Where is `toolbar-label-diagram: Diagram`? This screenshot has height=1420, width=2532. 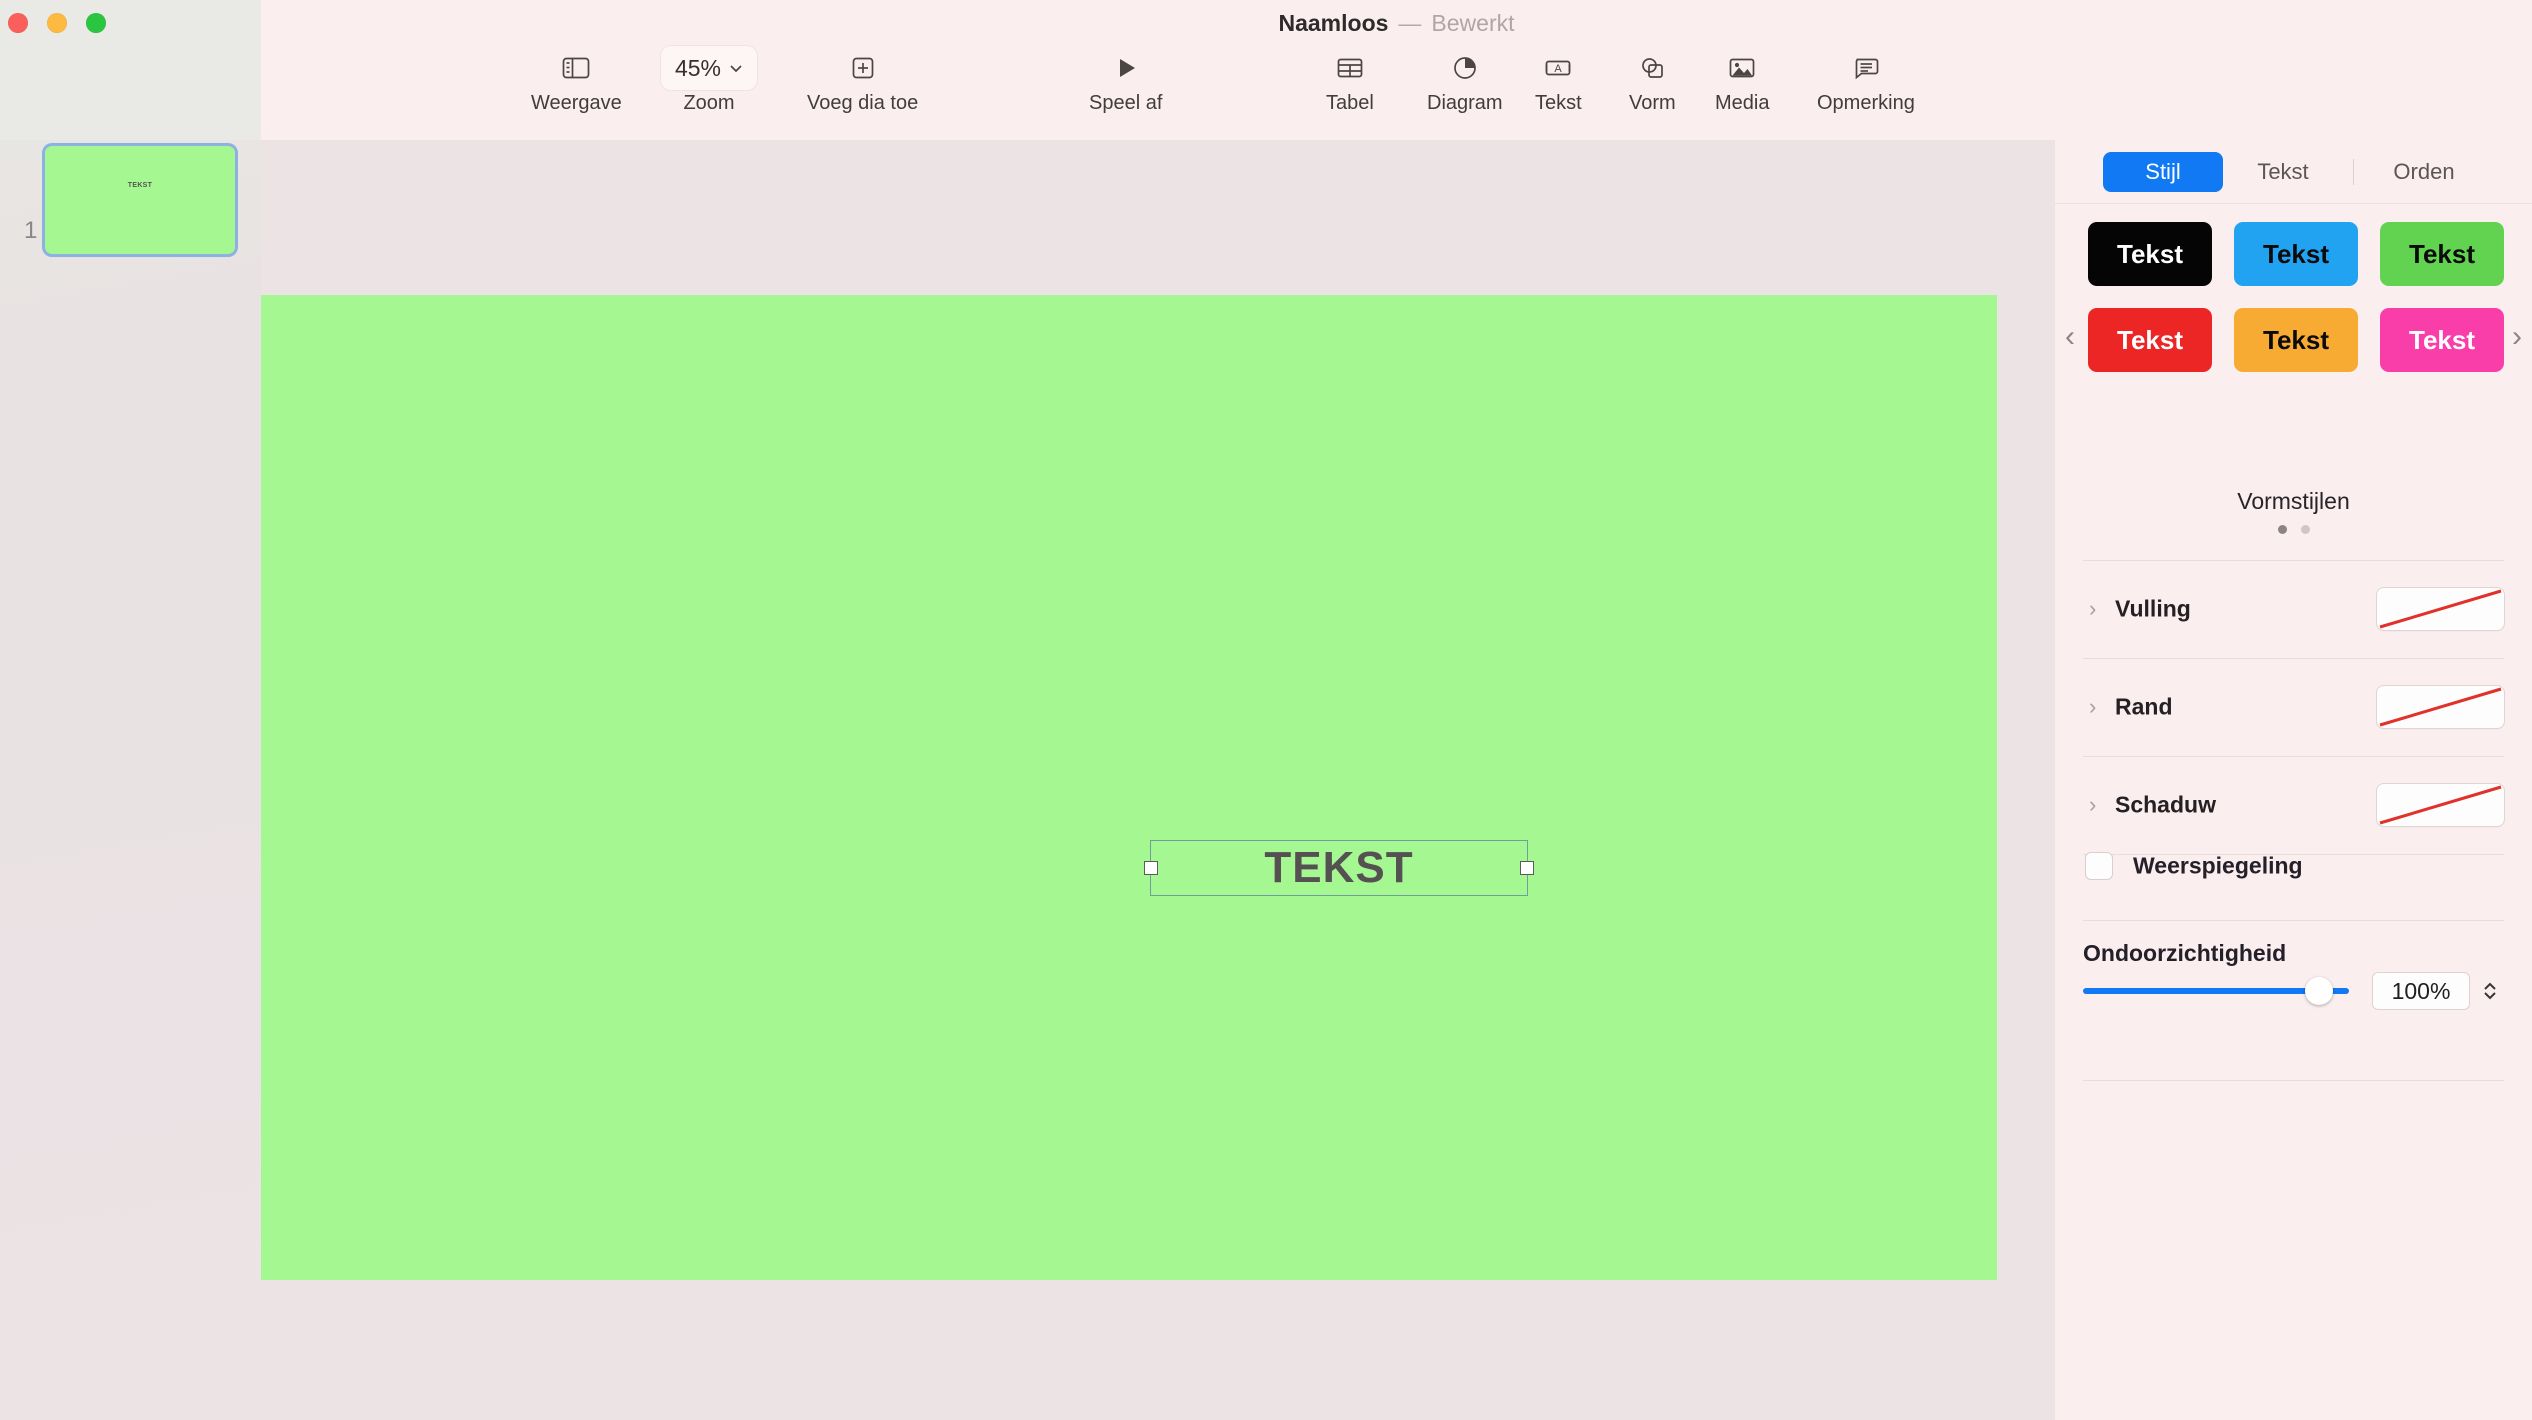 toolbar-label-diagram: Diagram is located at coordinates (1465, 103).